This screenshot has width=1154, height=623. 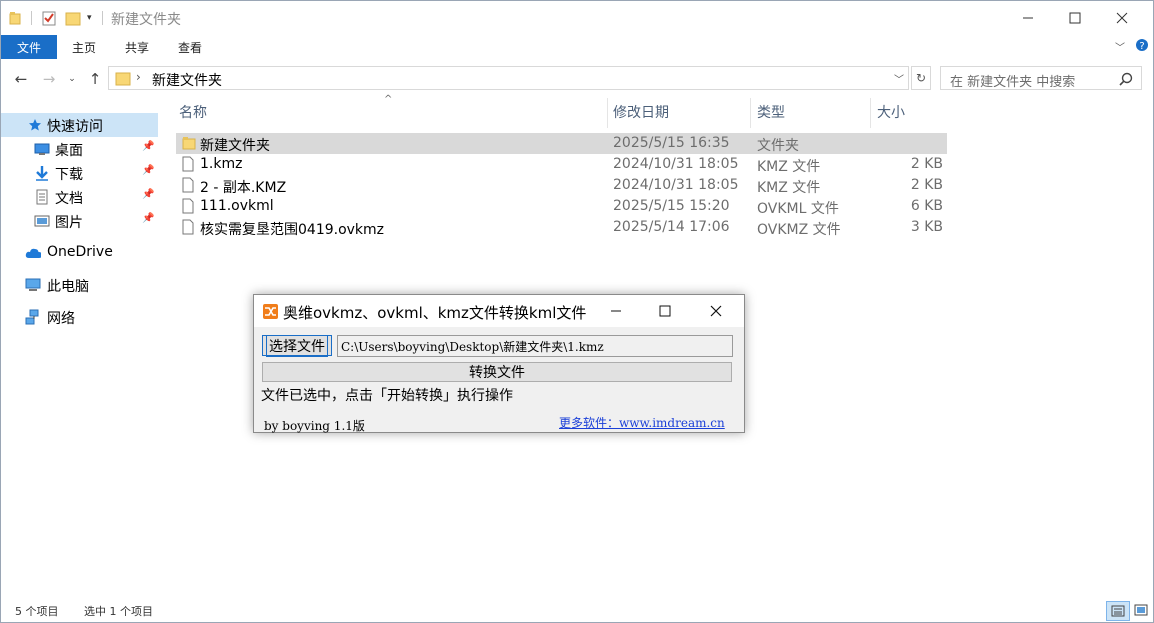 What do you see at coordinates (577, 18) in the screenshot?
I see `title-bar: ▾ 新建文件夹` at bounding box center [577, 18].